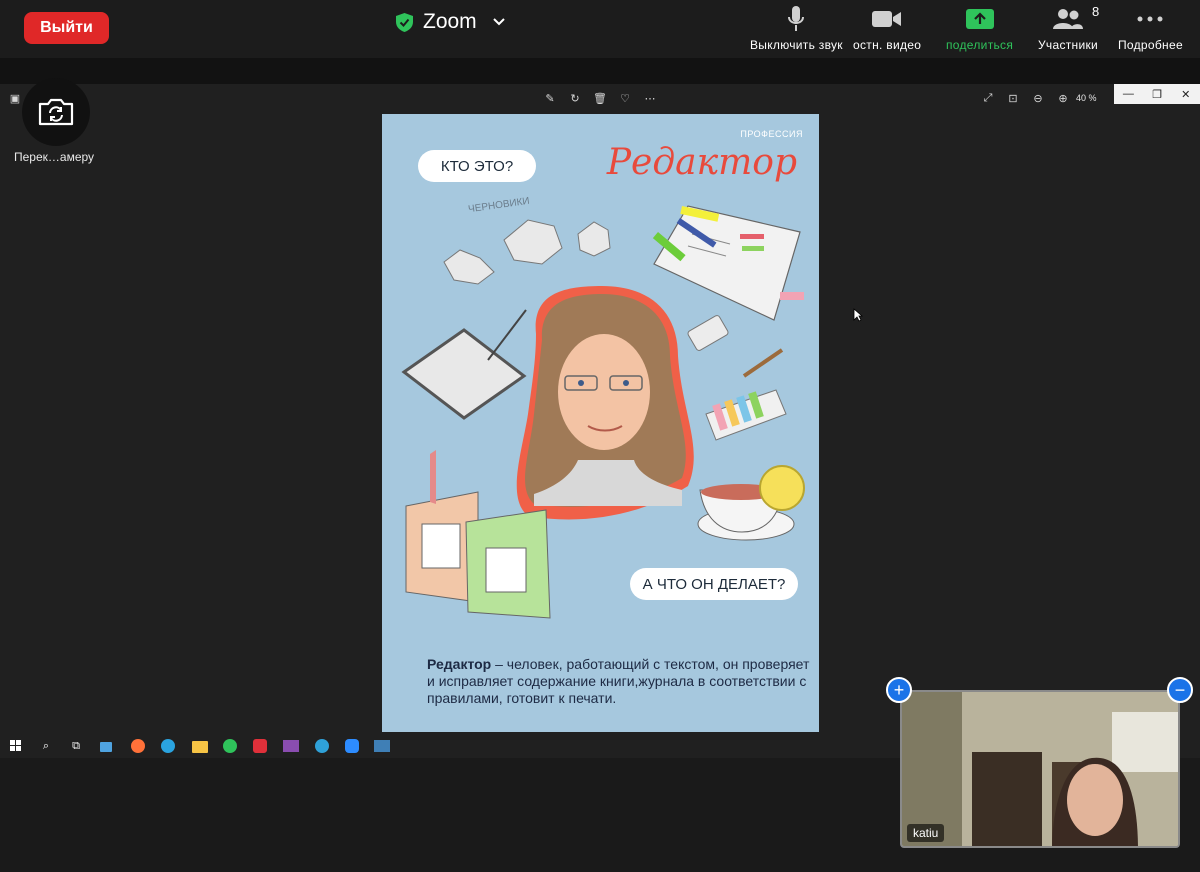 The height and width of the screenshot is (872, 1200). I want to click on participant-video-tile: katiu, so click(1040, 769).